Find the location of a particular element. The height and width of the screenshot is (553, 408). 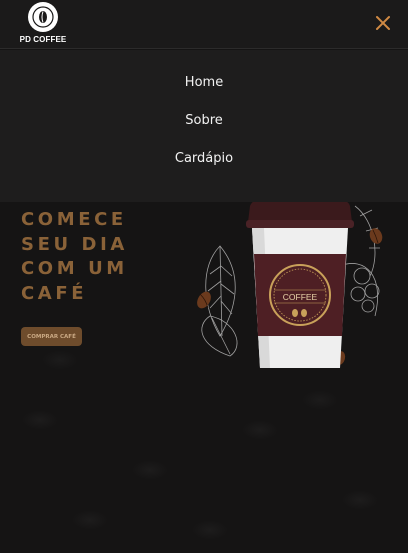

header: PD COFFEE is located at coordinates (204, 24).